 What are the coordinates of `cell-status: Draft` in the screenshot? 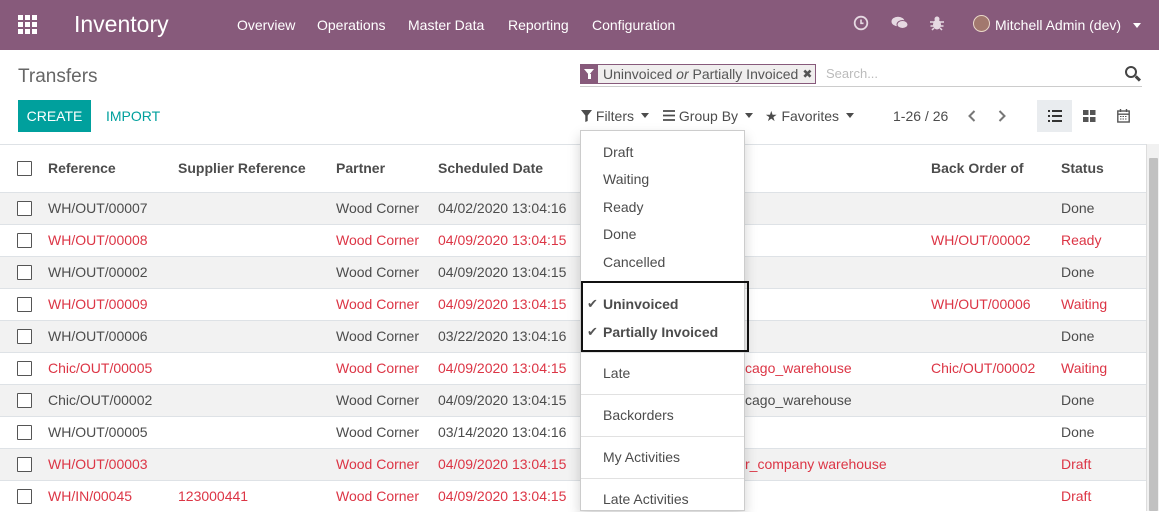 It's located at (1076, 464).